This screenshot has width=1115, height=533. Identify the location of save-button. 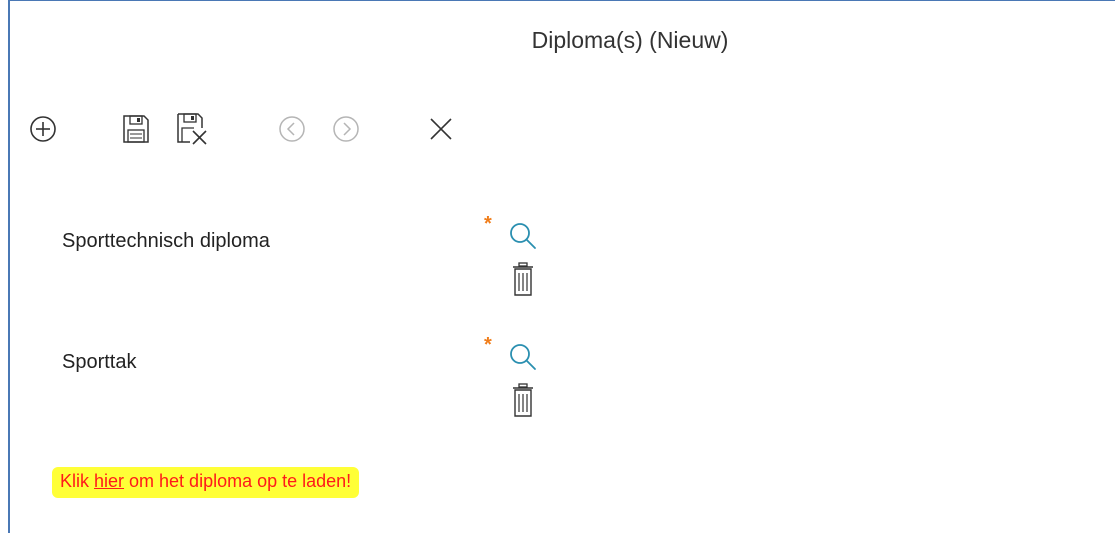
(136, 129).